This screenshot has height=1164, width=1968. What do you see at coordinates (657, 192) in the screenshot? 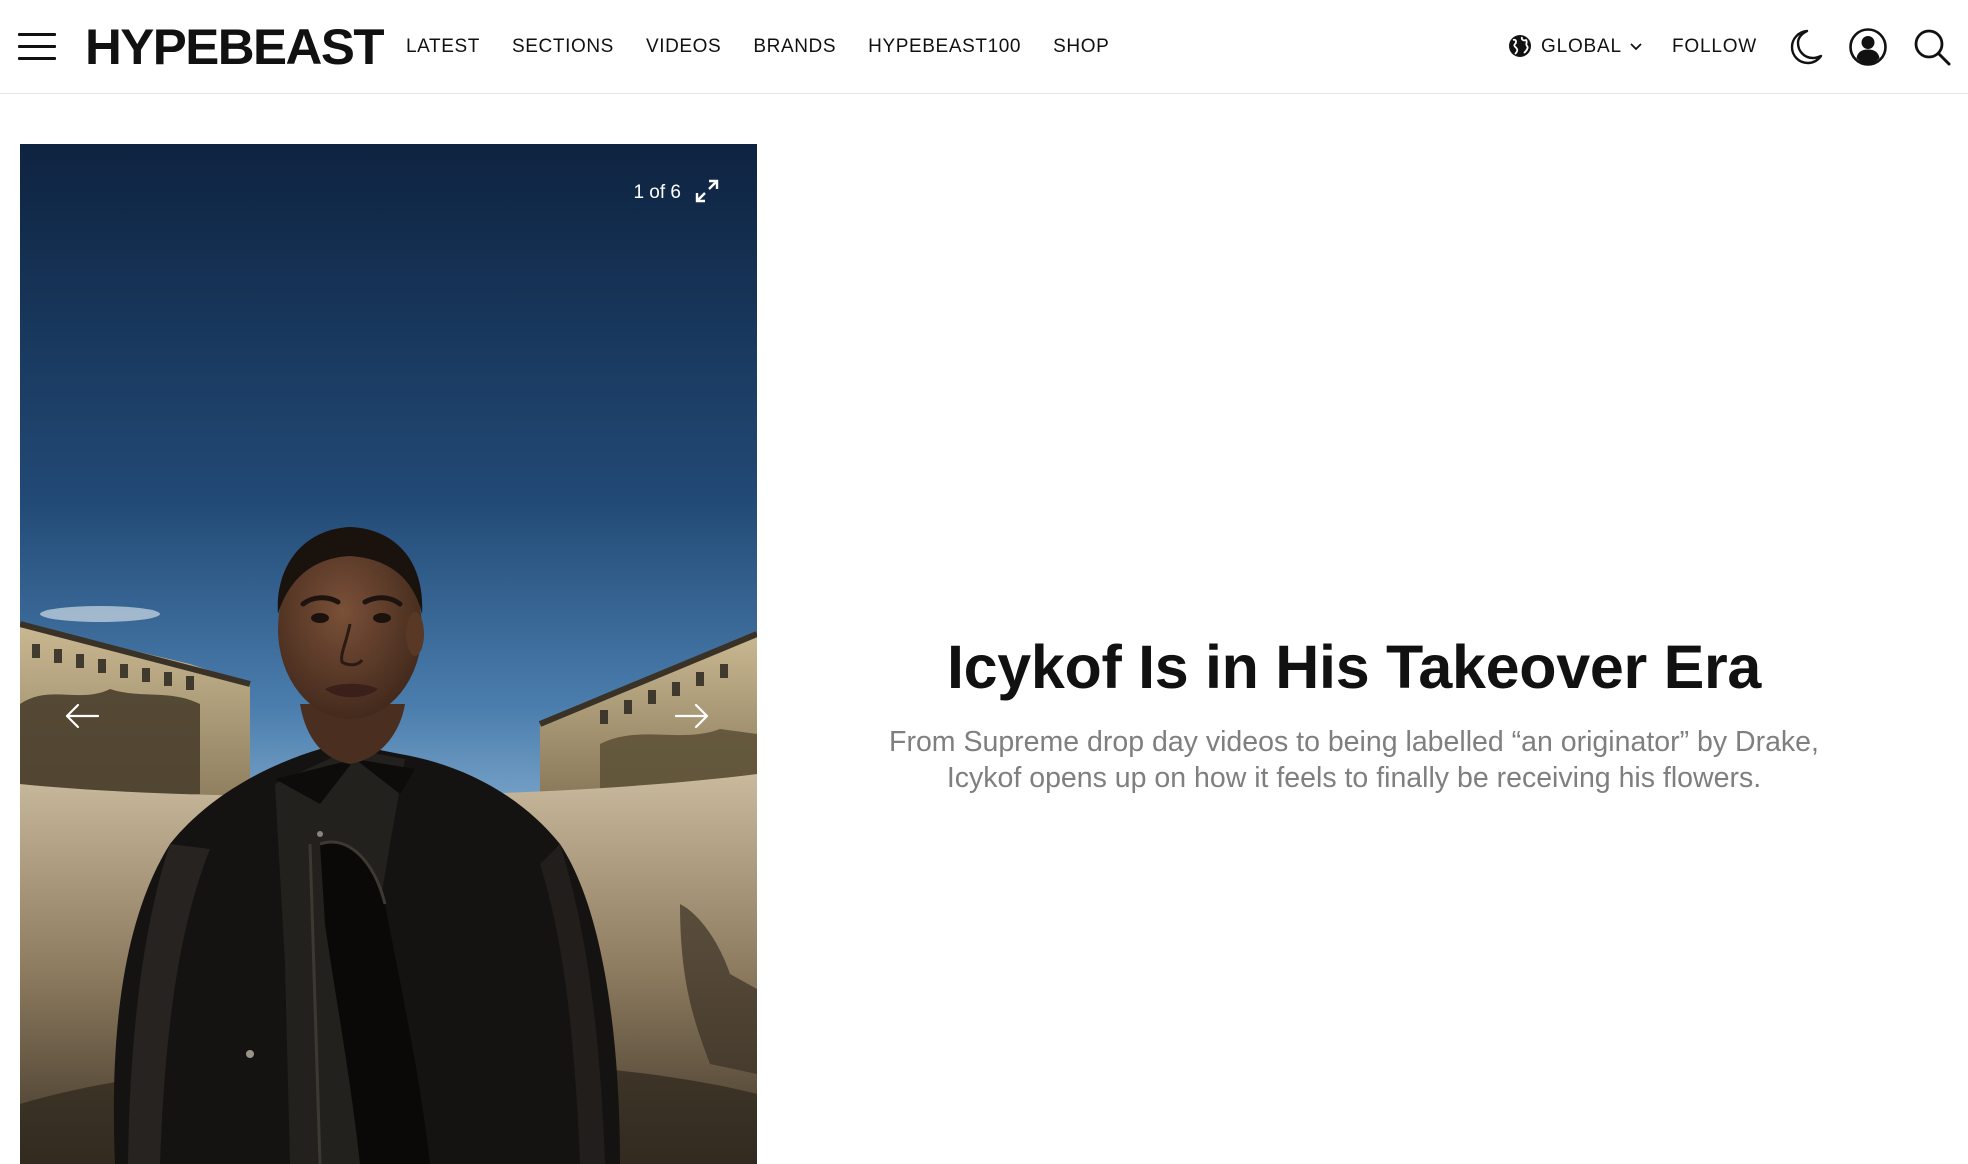
I see `gallery-counter: 1 of 6` at bounding box center [657, 192].